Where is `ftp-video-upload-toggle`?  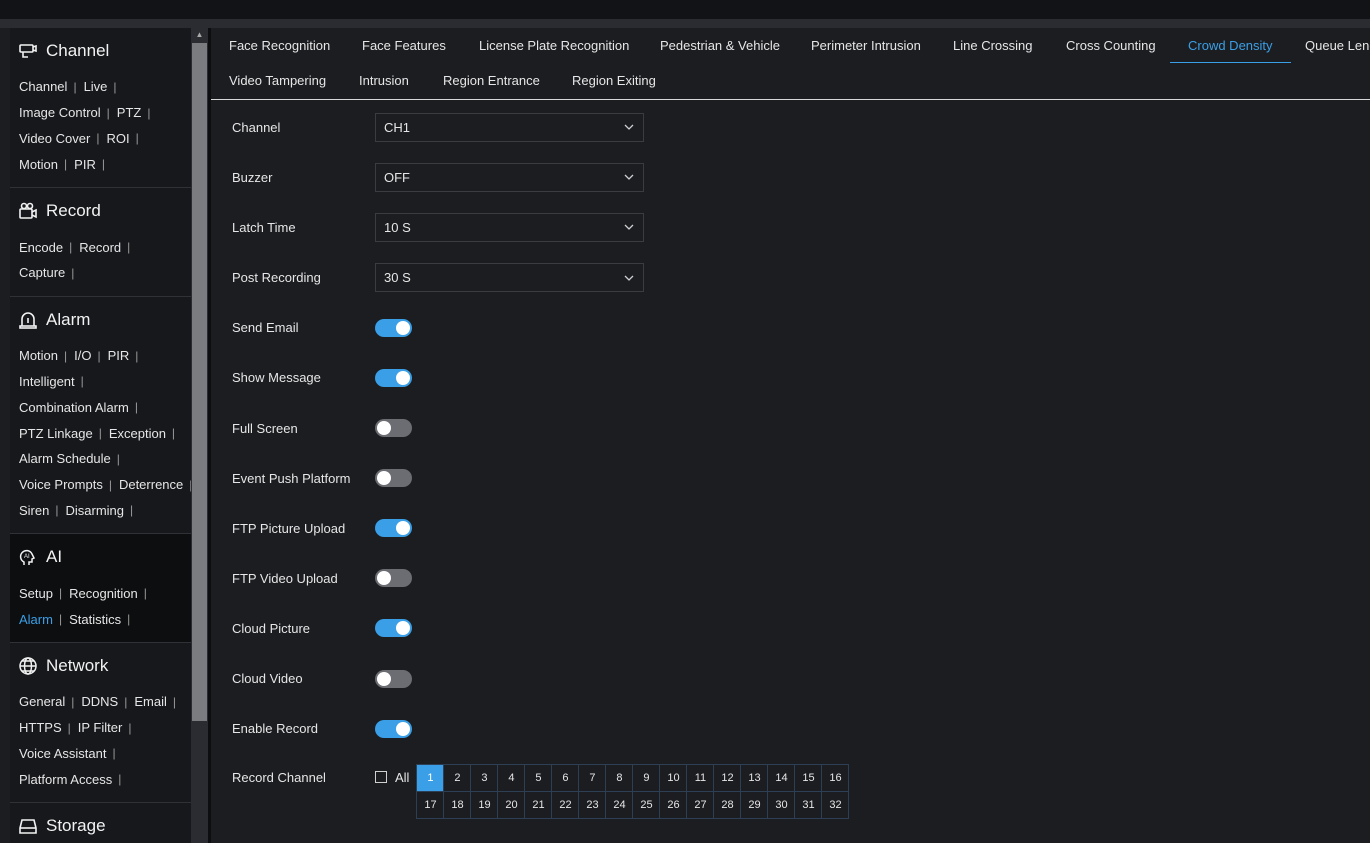
ftp-video-upload-toggle is located at coordinates (393, 578).